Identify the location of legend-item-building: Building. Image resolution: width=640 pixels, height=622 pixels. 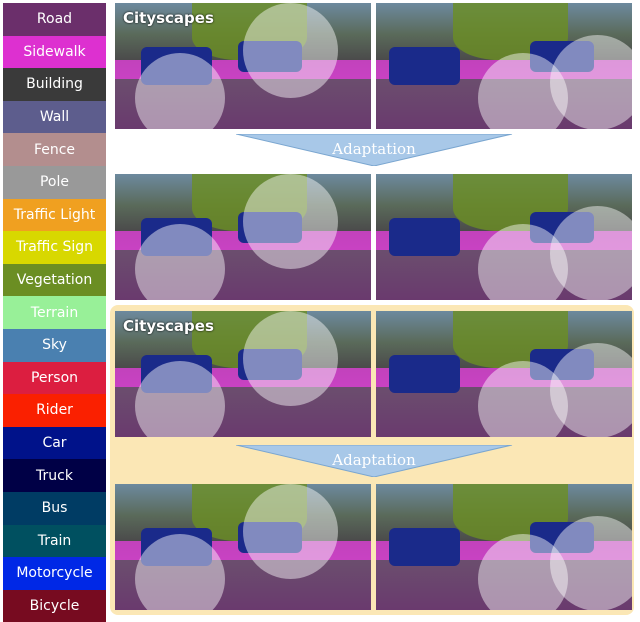
(54, 84).